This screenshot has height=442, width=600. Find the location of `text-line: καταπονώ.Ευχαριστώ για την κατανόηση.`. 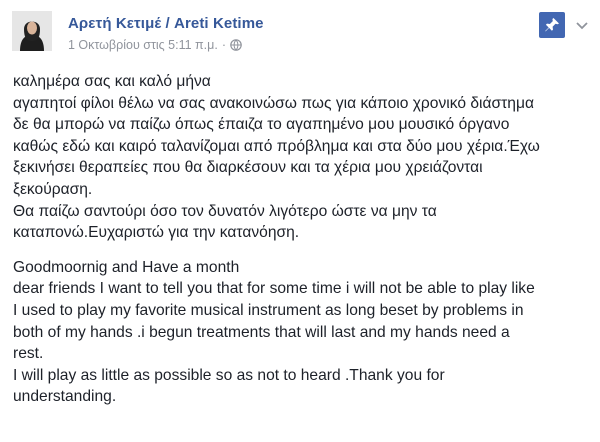

text-line: καταπονώ.Ευχαριστώ για την κατανόηση. is located at coordinates (156, 233).